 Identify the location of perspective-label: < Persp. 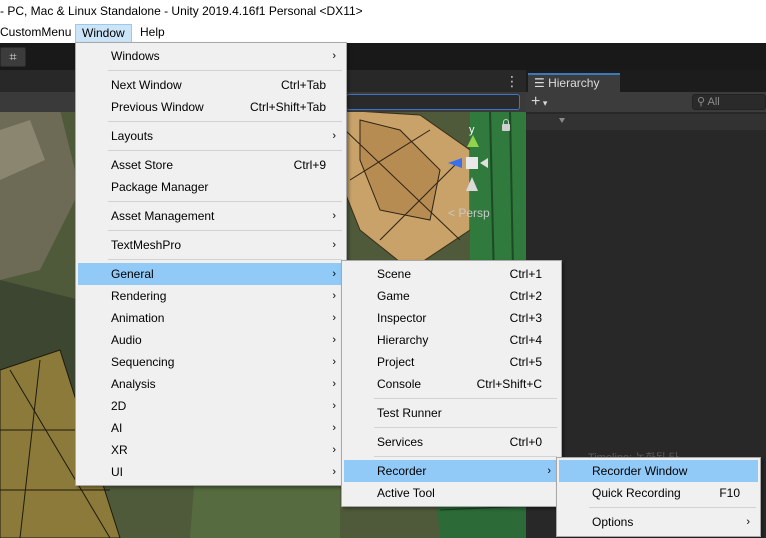
(469, 213).